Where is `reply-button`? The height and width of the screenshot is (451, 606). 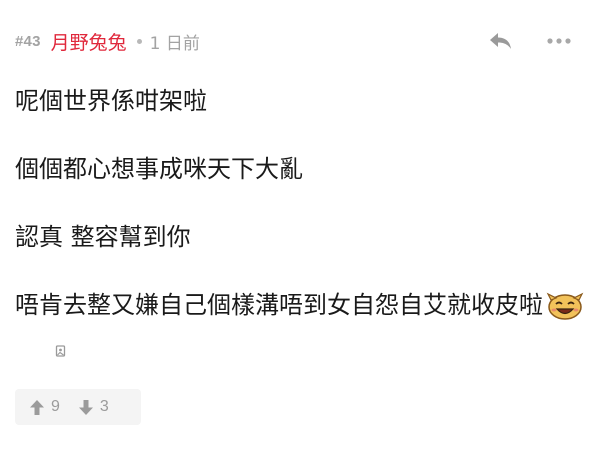
reply-button is located at coordinates (501, 41).